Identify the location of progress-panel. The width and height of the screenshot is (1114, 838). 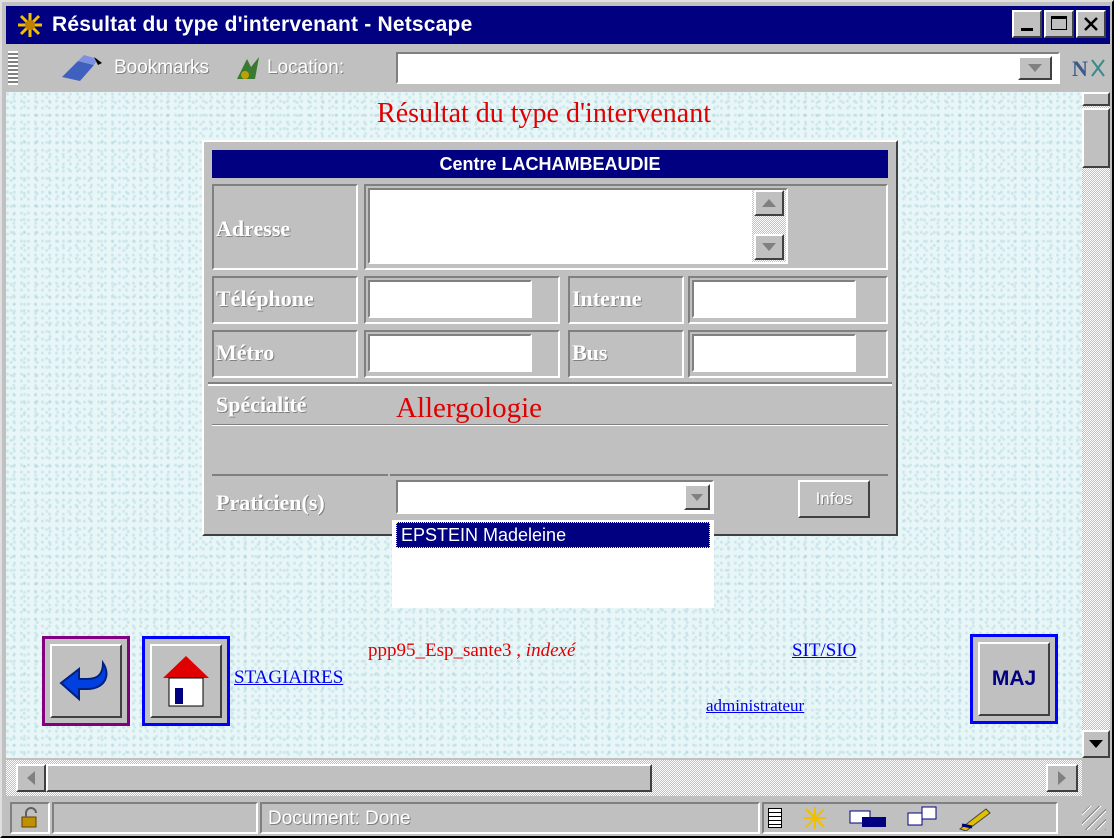
(155, 818).